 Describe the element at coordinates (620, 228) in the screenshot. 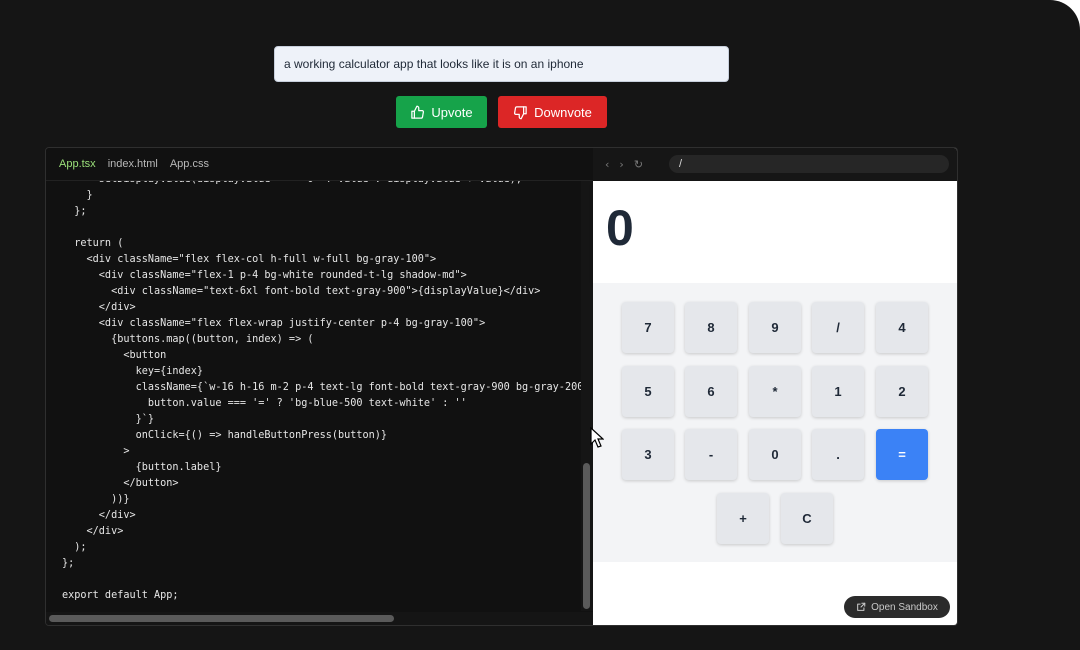

I see `display-value: 0` at that location.